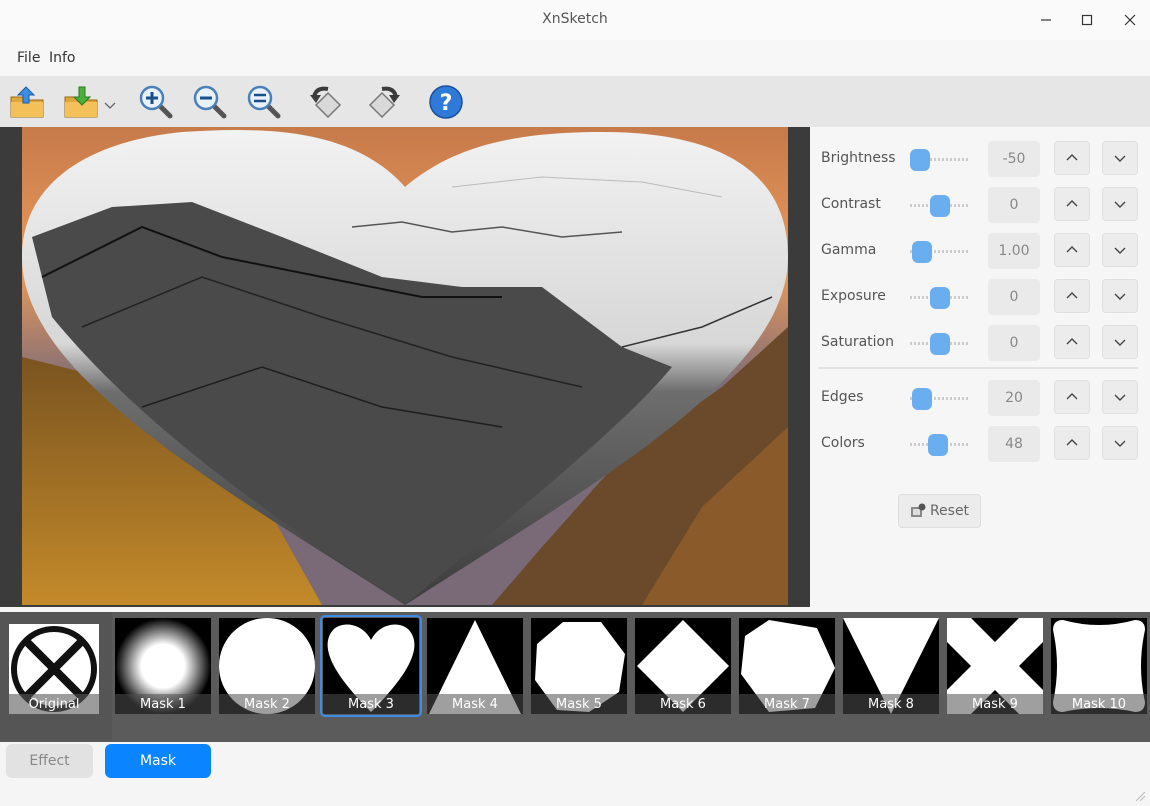 This screenshot has width=1150, height=806. I want to click on reset-button: Reset, so click(939, 511).